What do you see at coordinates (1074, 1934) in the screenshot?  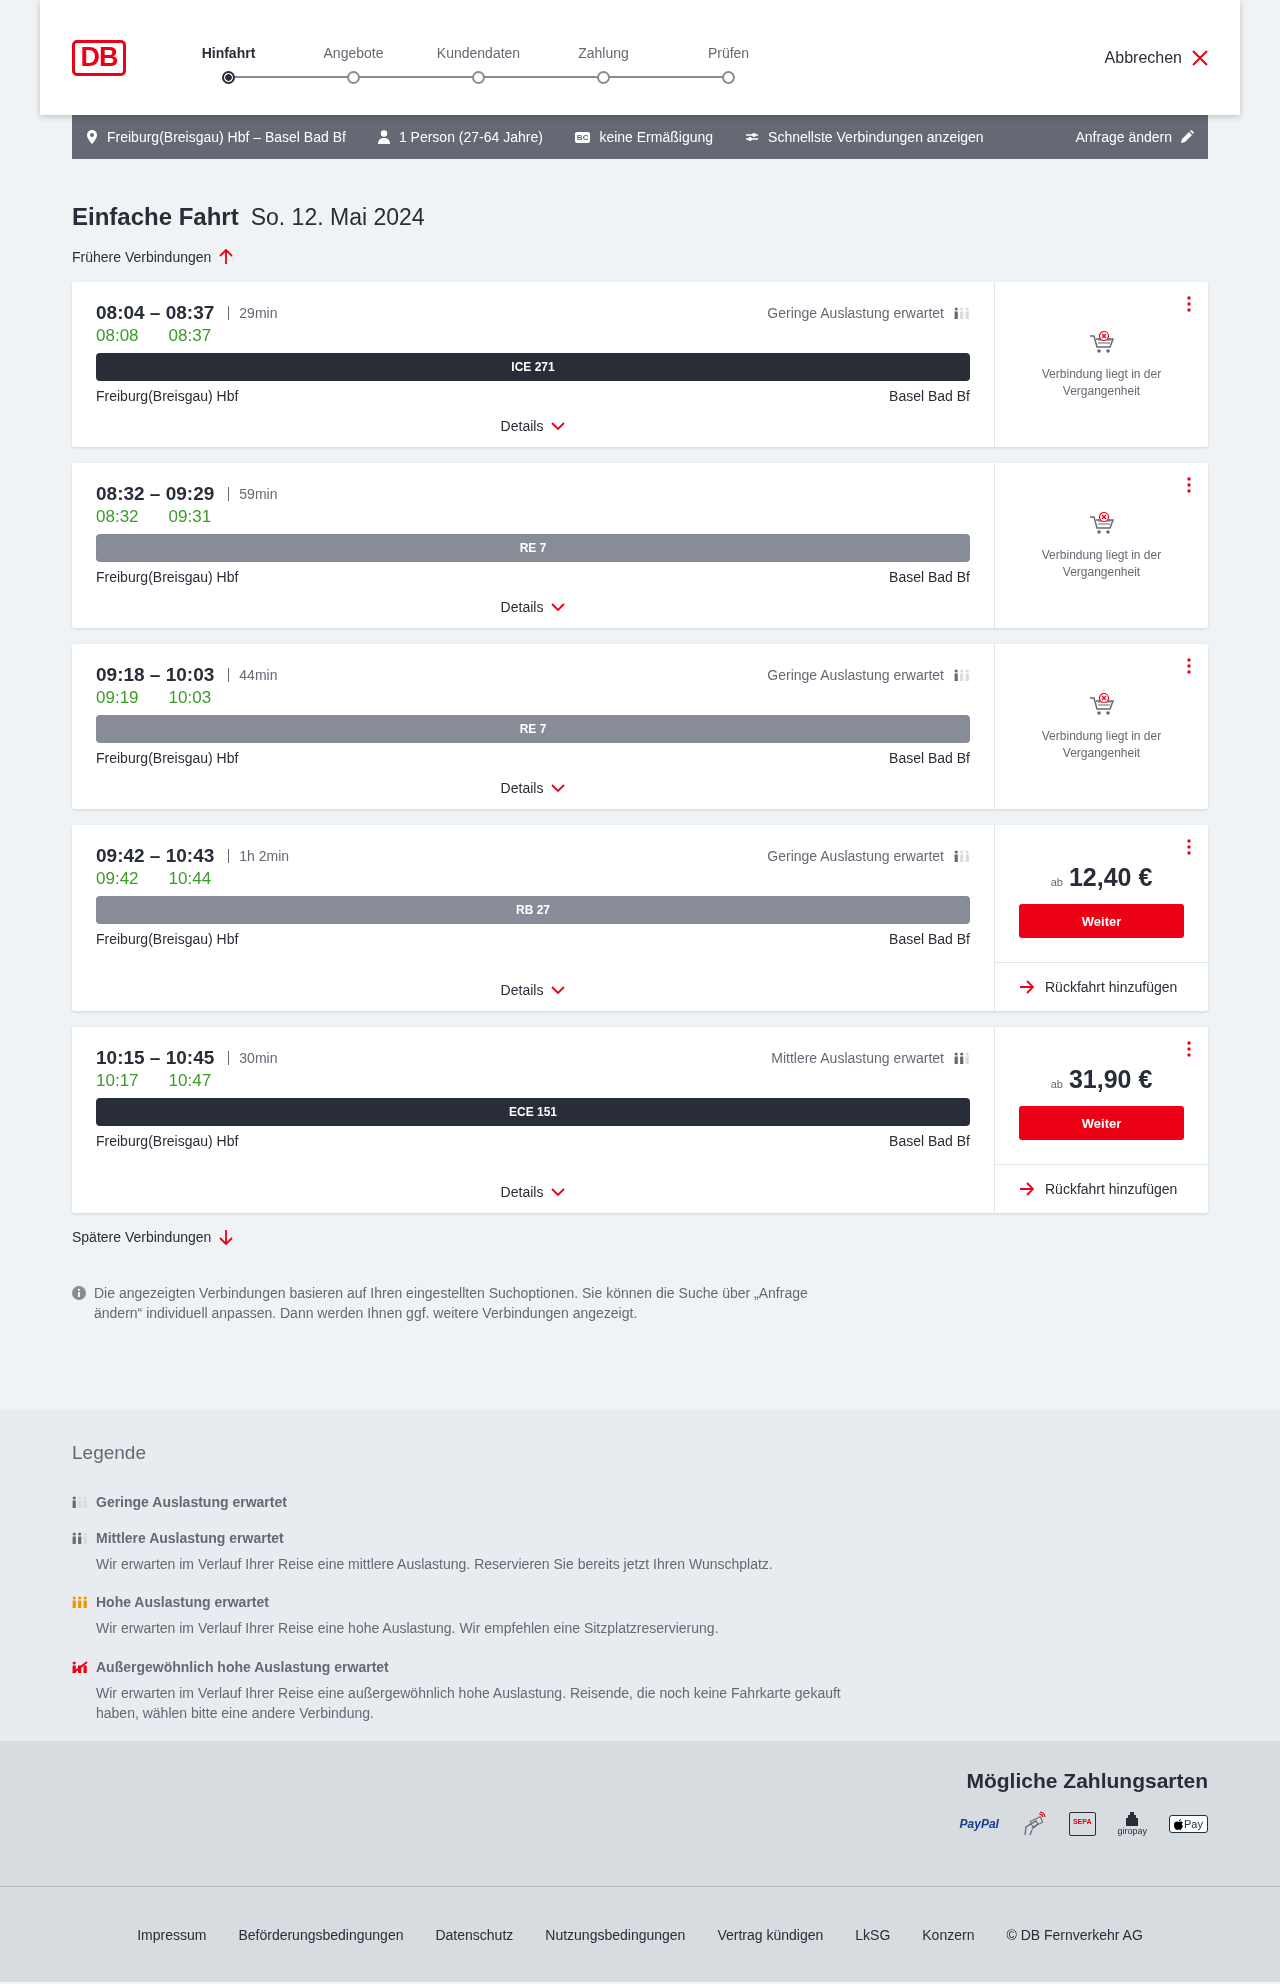 I see `footer-link: © DB Fernverkehr AG` at bounding box center [1074, 1934].